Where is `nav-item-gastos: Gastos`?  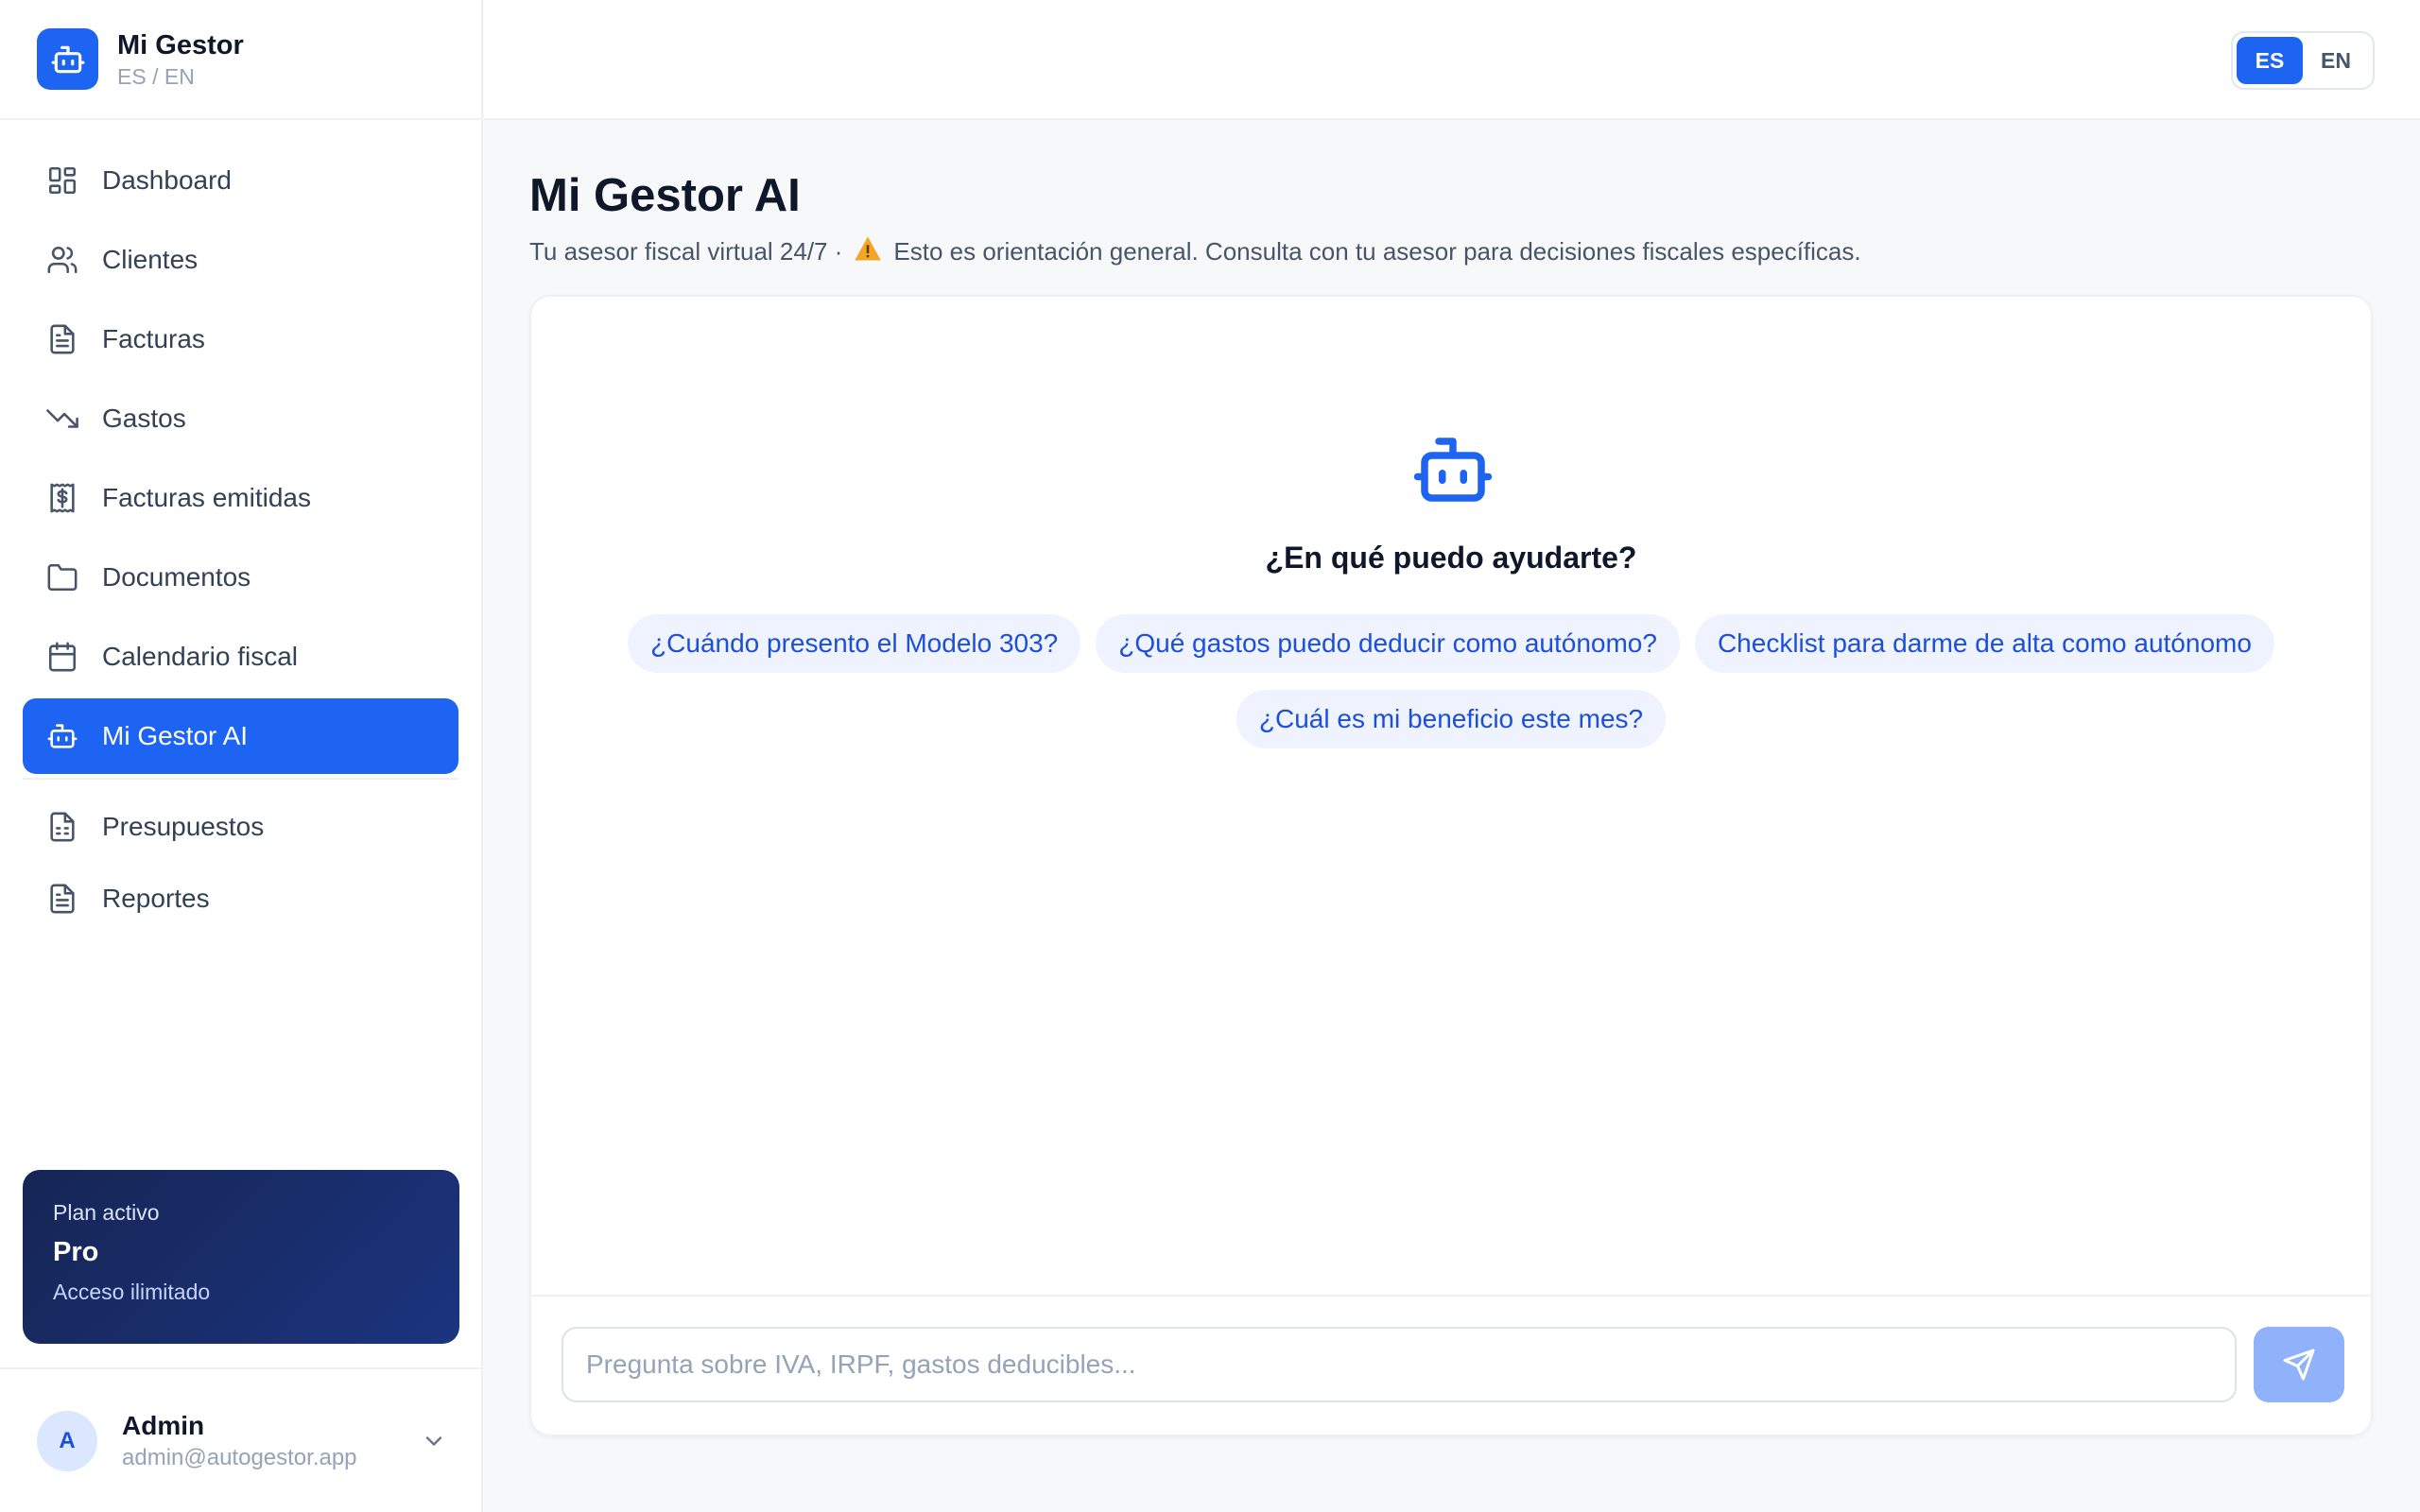
nav-item-gastos: Gastos is located at coordinates (241, 418).